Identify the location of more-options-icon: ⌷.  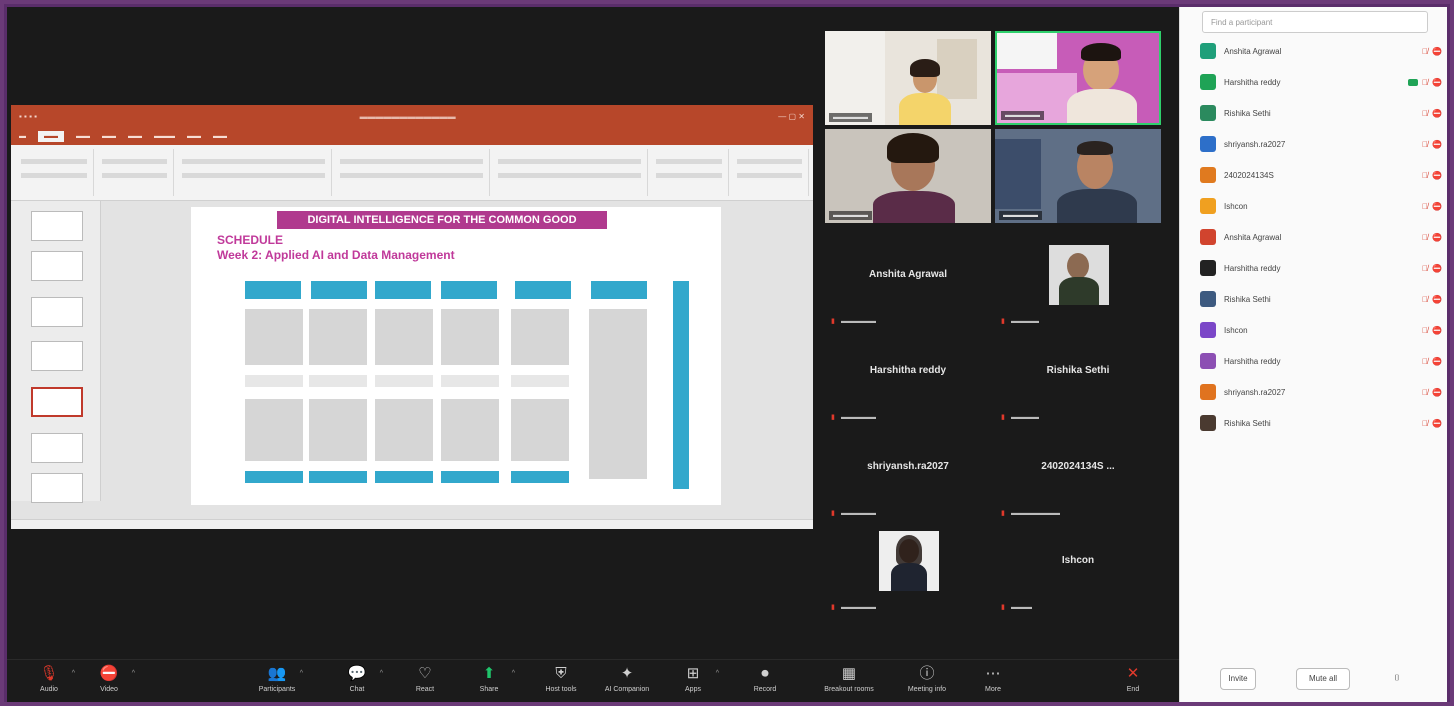
(1397, 679).